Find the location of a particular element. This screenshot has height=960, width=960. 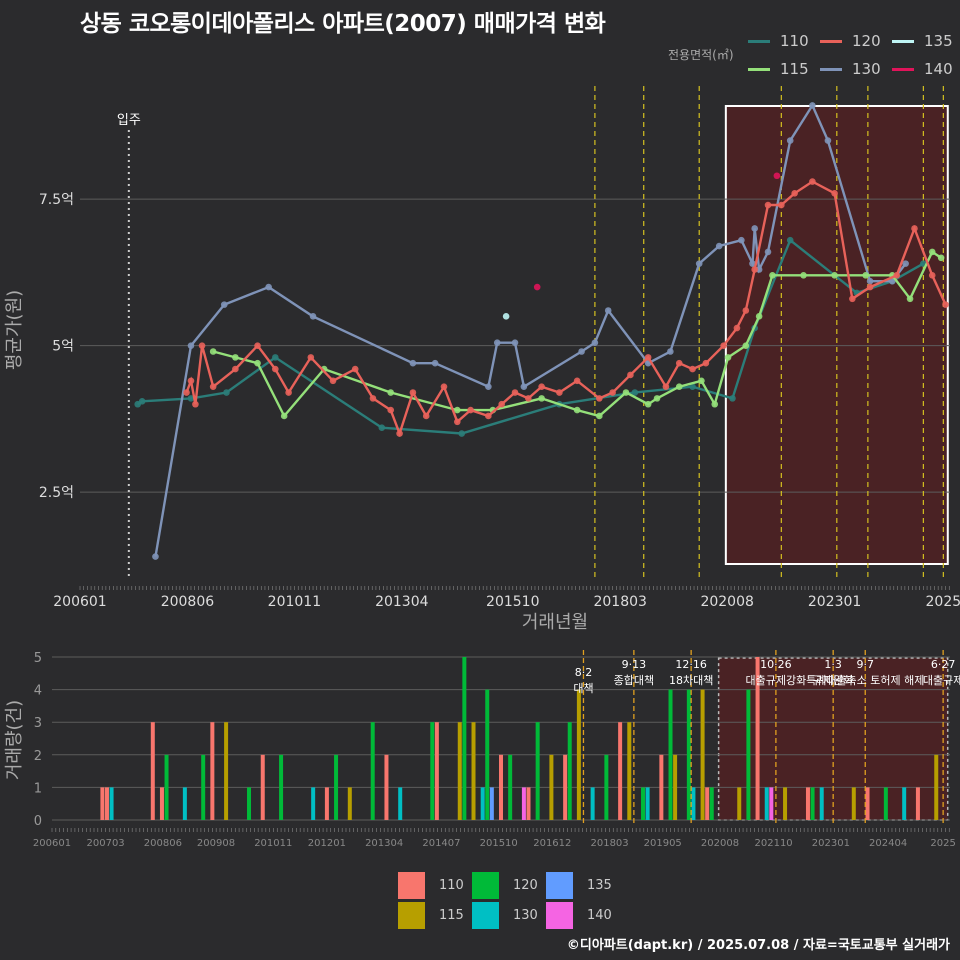

bottom-legend-item: 115 is located at coordinates (431, 915).